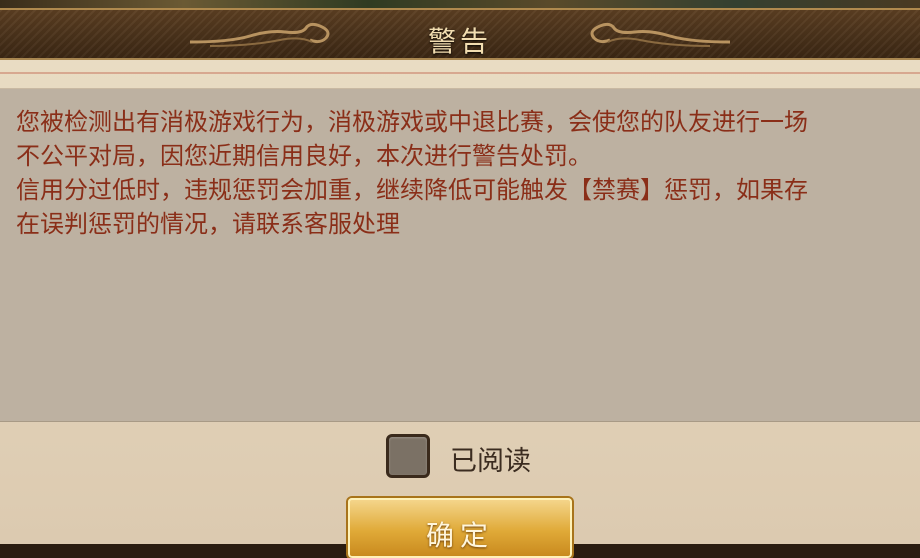 The height and width of the screenshot is (558, 920). Describe the element at coordinates (408, 456) in the screenshot. I see `read-checkbox` at that location.